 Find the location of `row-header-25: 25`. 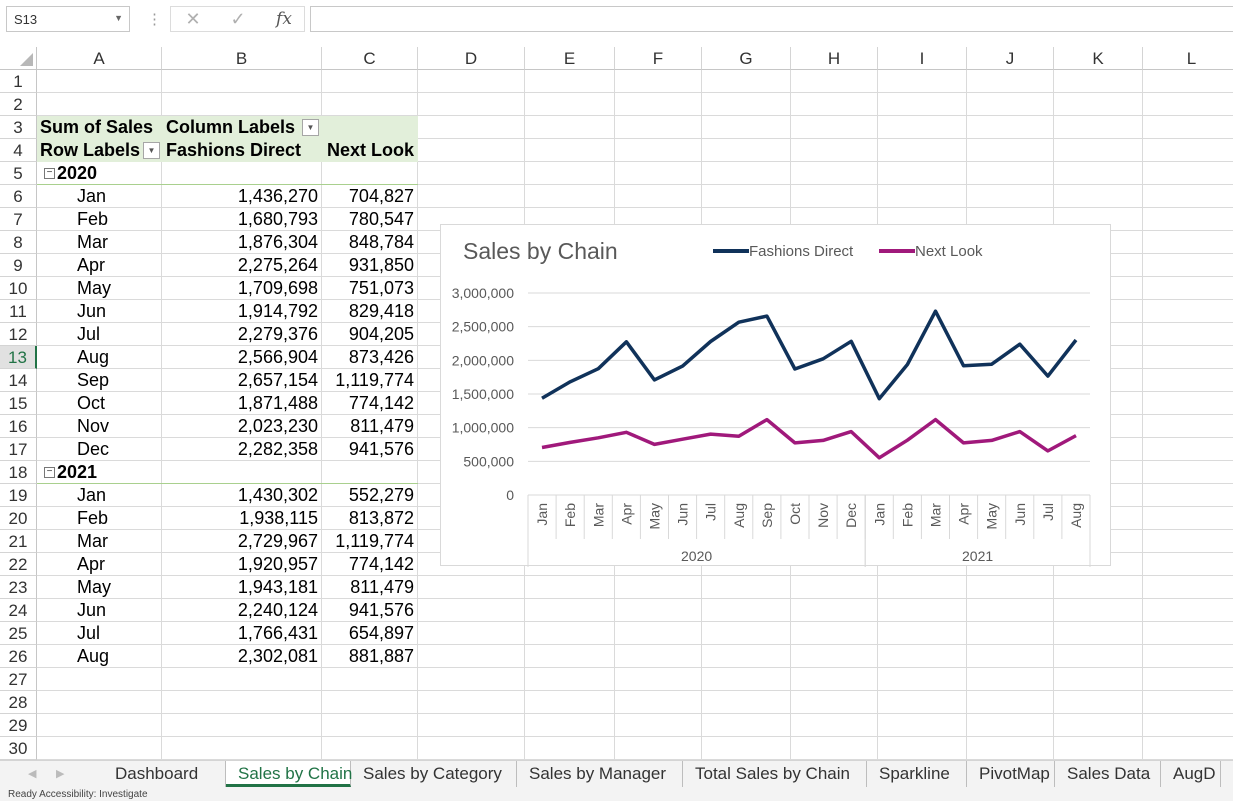

row-header-25: 25 is located at coordinates (18, 633).